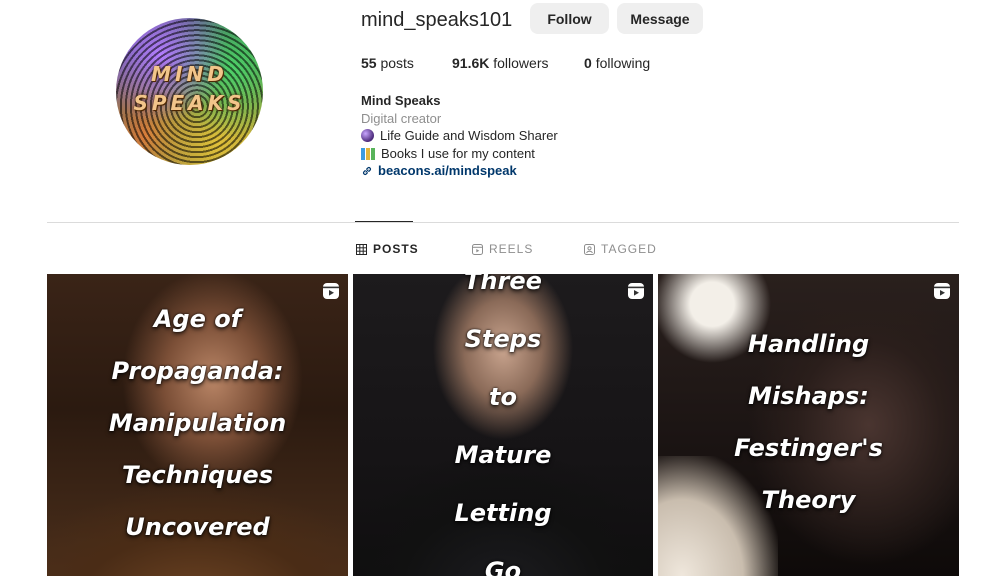 The image size is (1000, 576). What do you see at coordinates (397, 63) in the screenshot?
I see `posts-label: posts` at bounding box center [397, 63].